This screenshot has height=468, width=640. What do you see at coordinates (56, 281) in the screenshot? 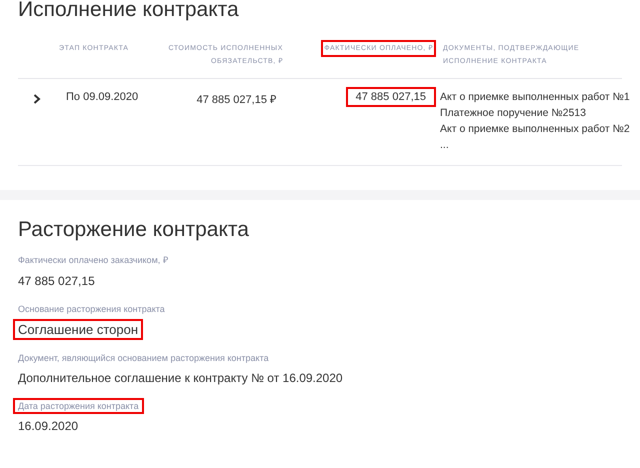
I see `field-value: 47 885 027,15` at bounding box center [56, 281].